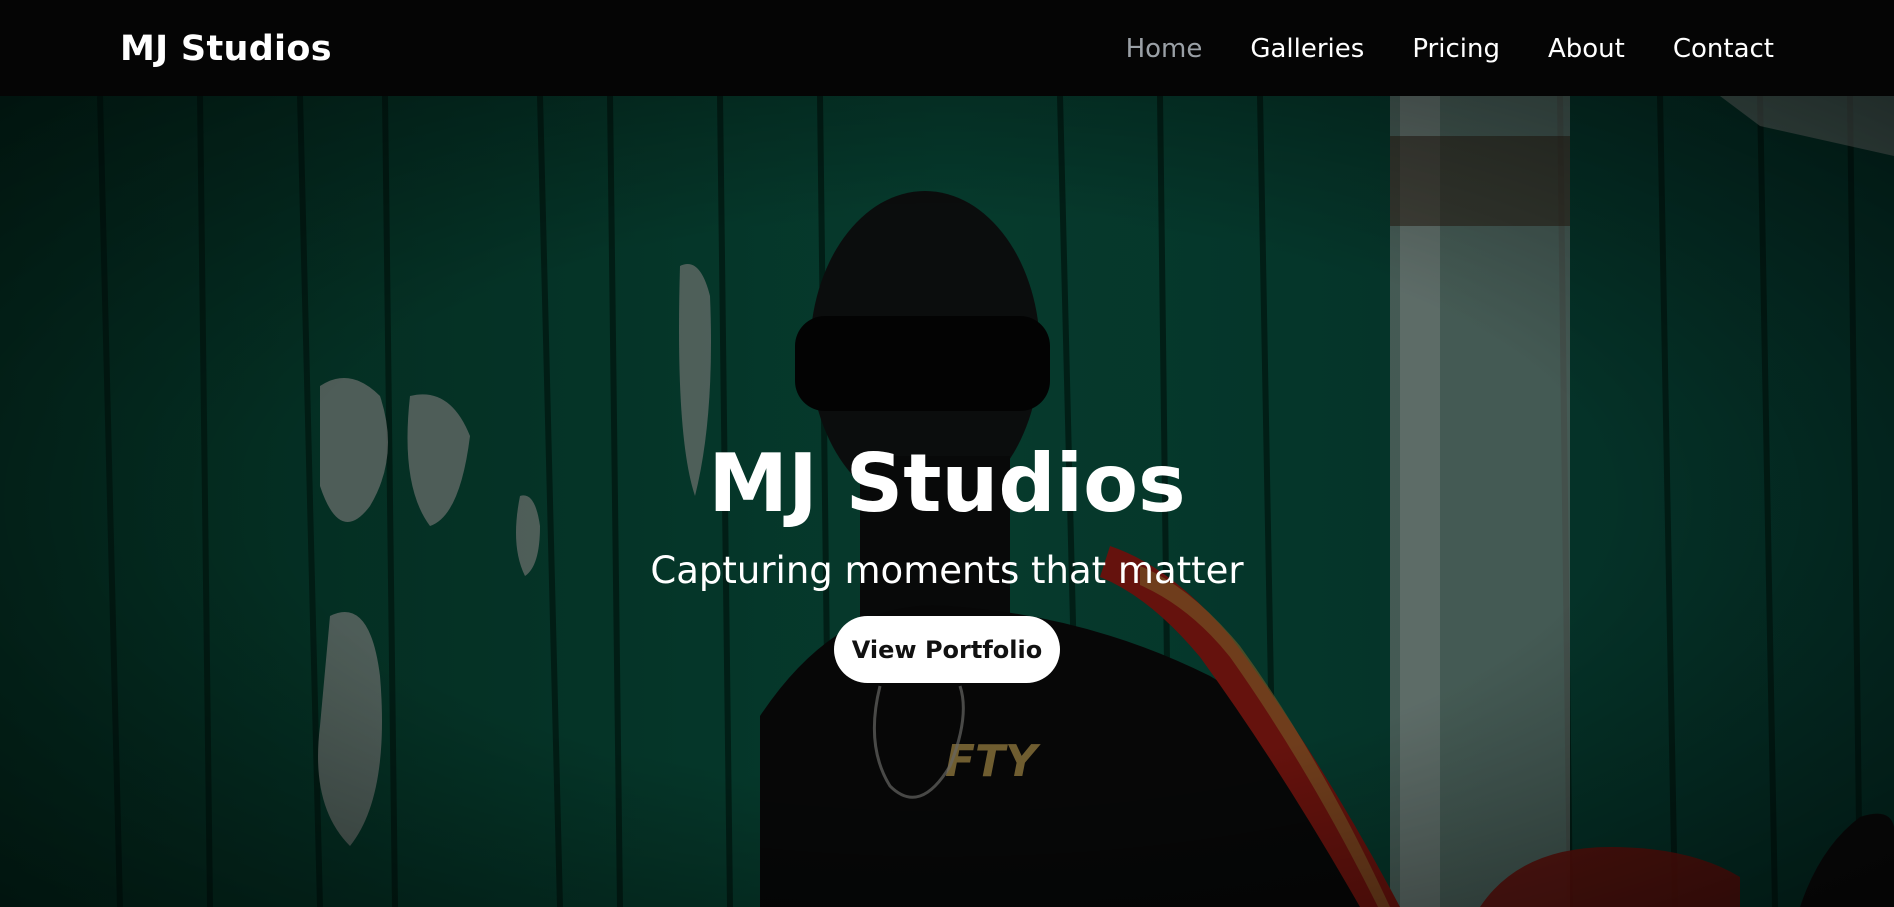 This screenshot has height=907, width=1894. I want to click on main-nav: Home Galleries Pricing About Contact, so click(1450, 49).